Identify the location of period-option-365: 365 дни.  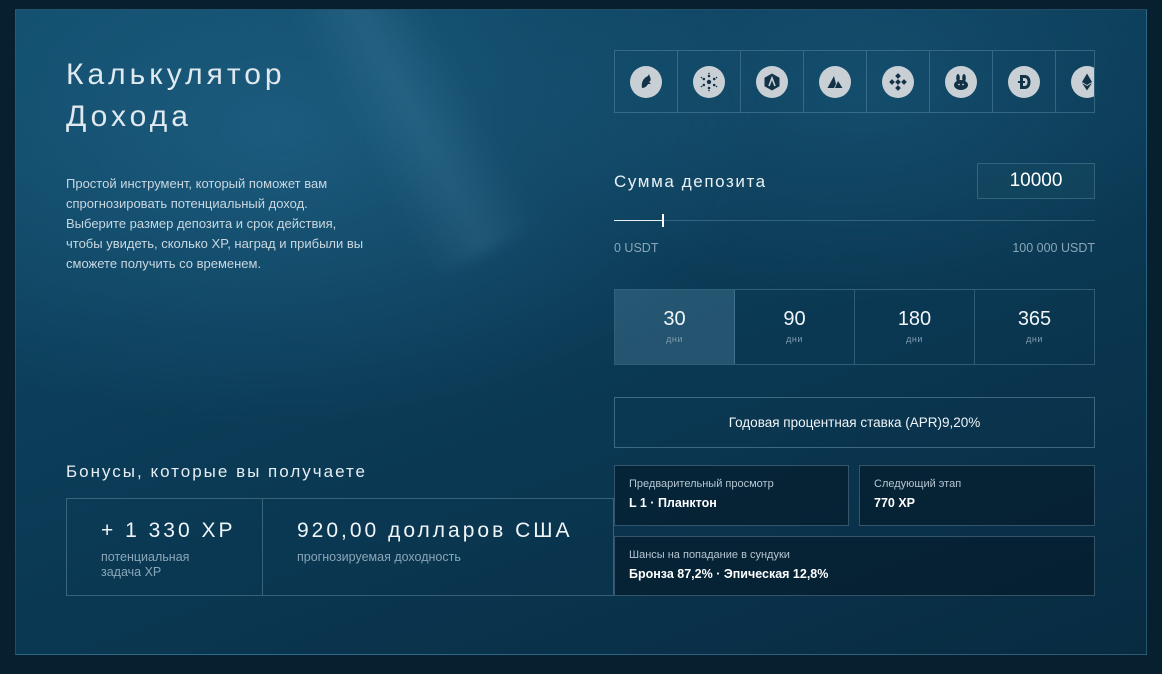
(1034, 327).